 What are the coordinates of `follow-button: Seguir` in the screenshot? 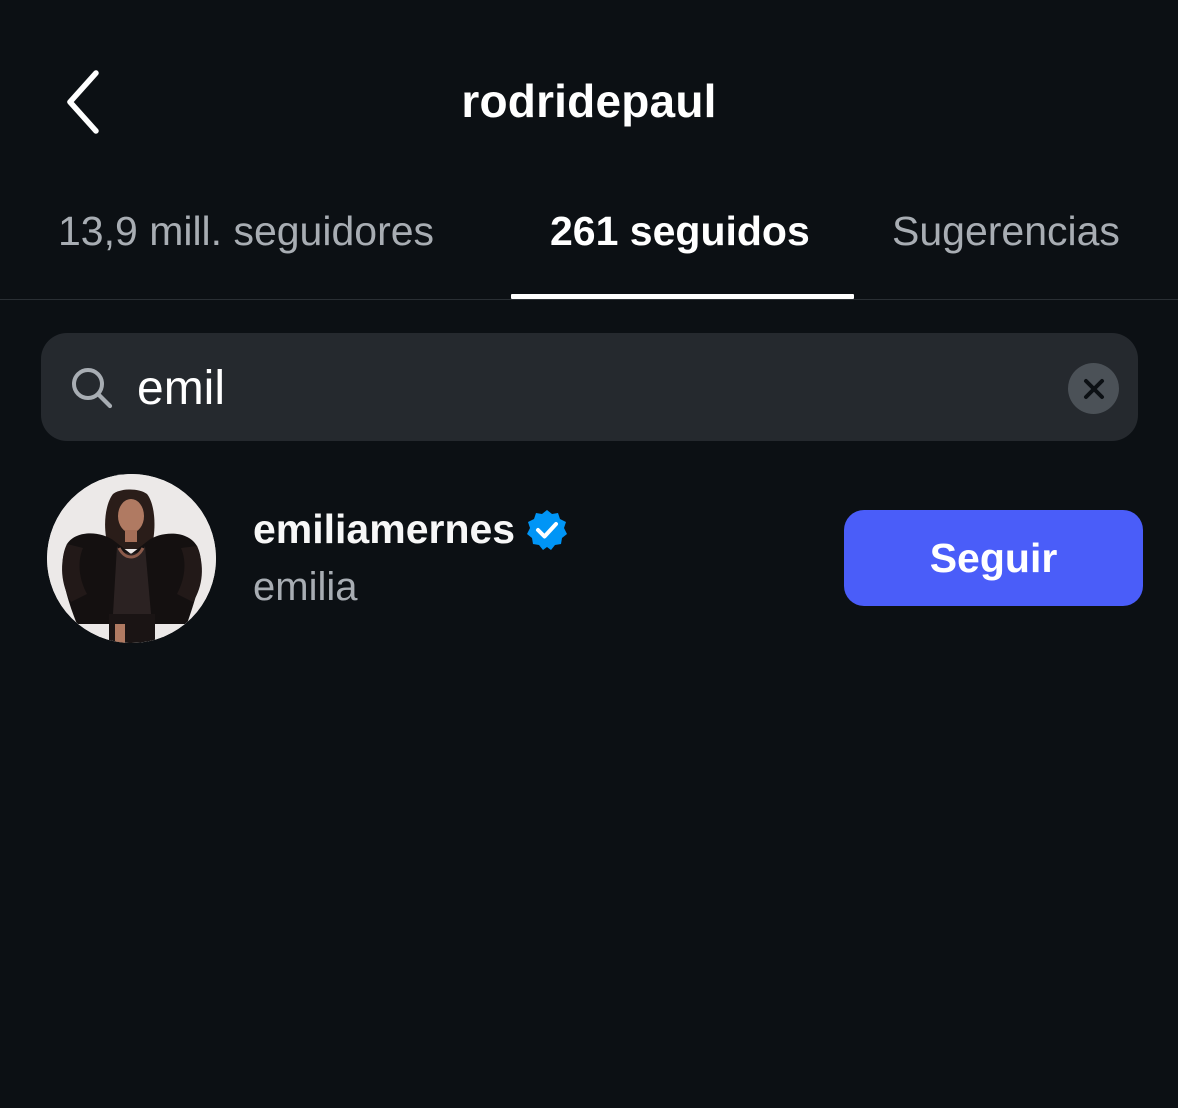 It's located at (993, 558).